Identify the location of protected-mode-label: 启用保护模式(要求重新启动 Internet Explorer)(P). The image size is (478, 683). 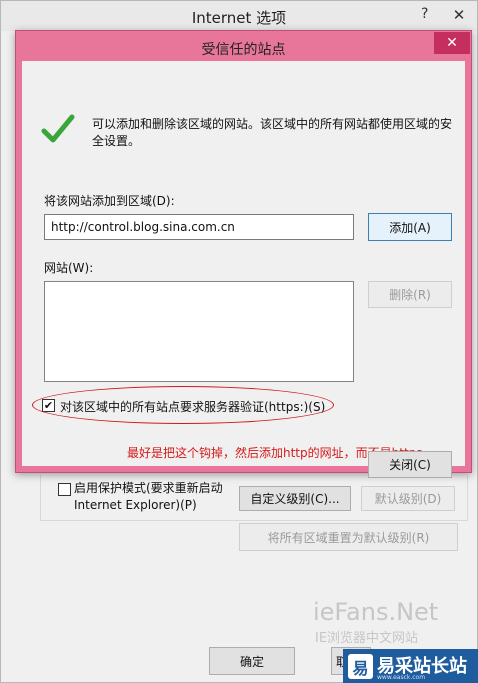
(154, 497).